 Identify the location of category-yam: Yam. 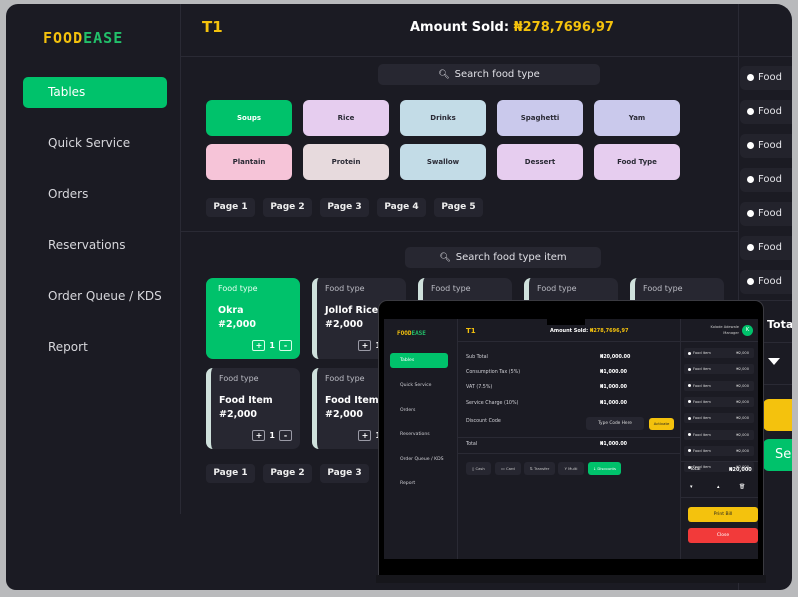
(637, 118).